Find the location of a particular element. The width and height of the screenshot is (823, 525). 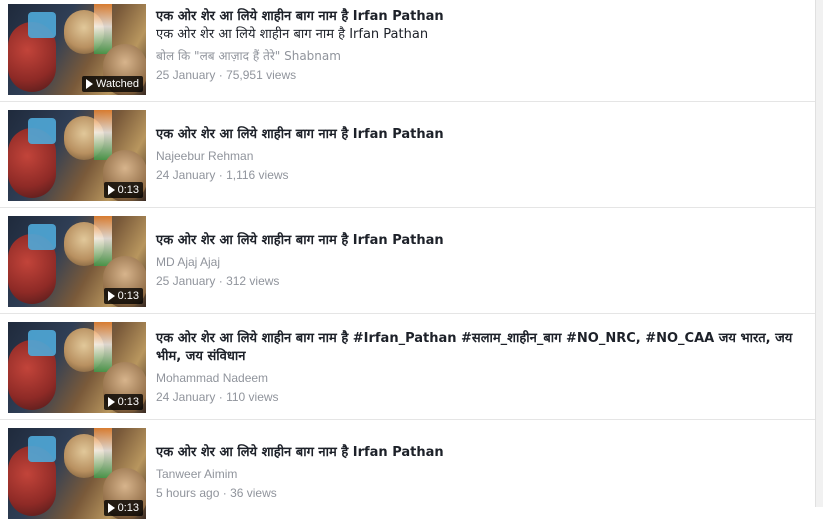

video-author: MD Ajaj Ajaj is located at coordinates (480, 262).